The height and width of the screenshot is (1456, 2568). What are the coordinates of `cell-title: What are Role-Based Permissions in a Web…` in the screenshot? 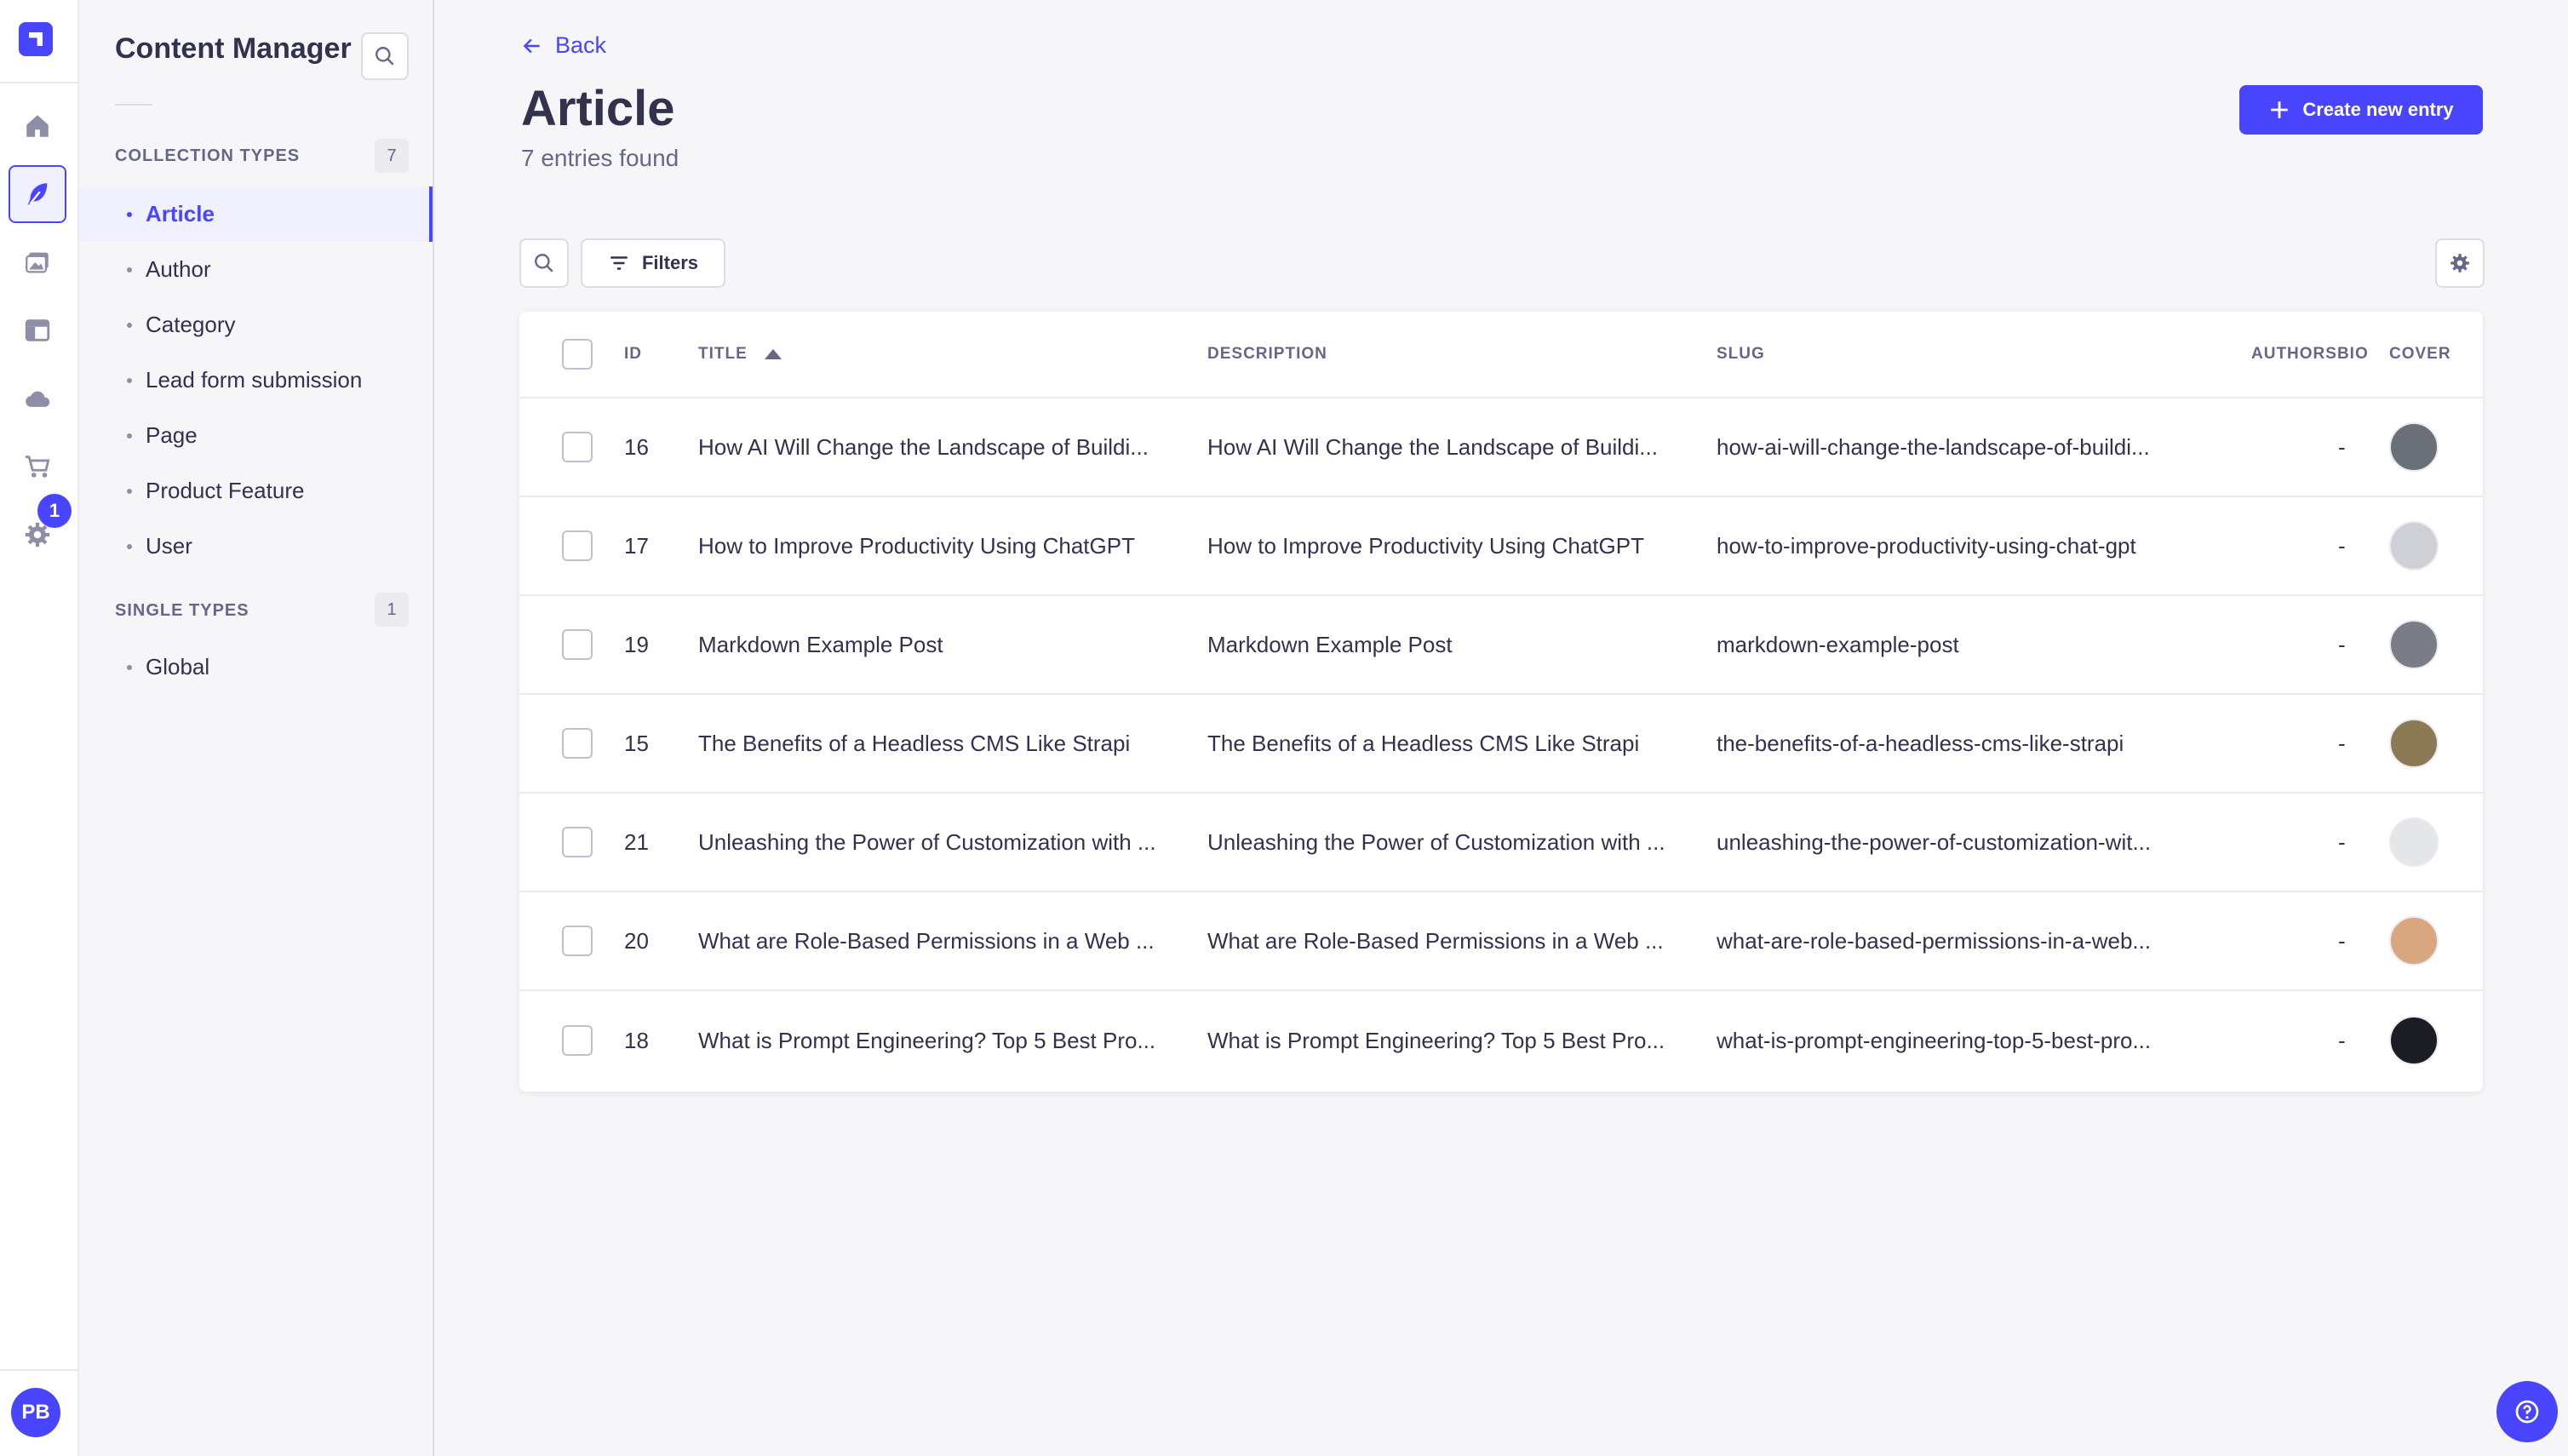 It's located at (926, 941).